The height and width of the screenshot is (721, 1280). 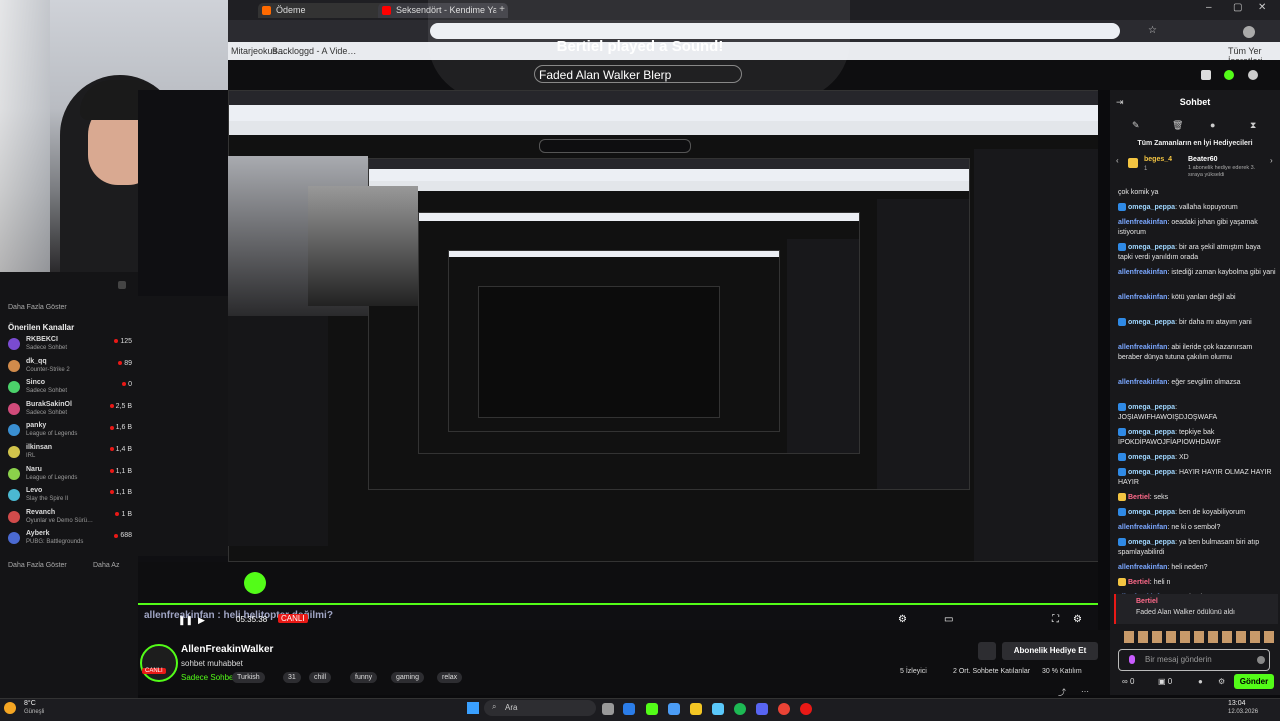 I want to click on stream-tag: 31, so click(x=292, y=677).